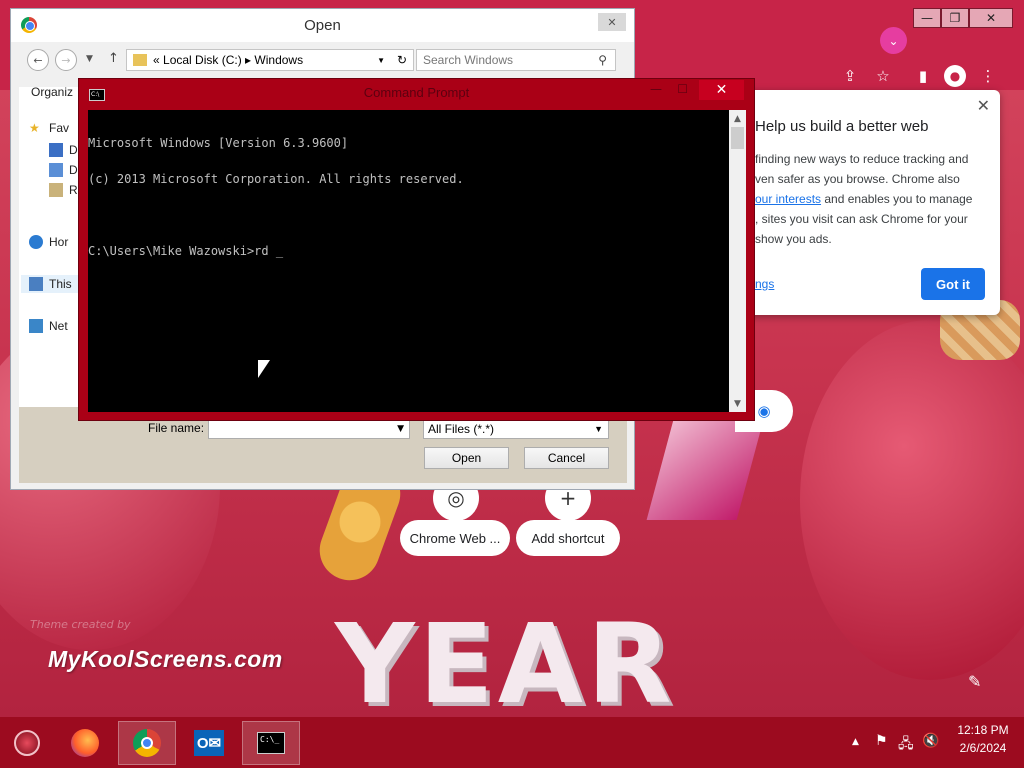 The width and height of the screenshot is (1024, 768). Describe the element at coordinates (737, 138) in the screenshot. I see `scroll-thumb` at that location.